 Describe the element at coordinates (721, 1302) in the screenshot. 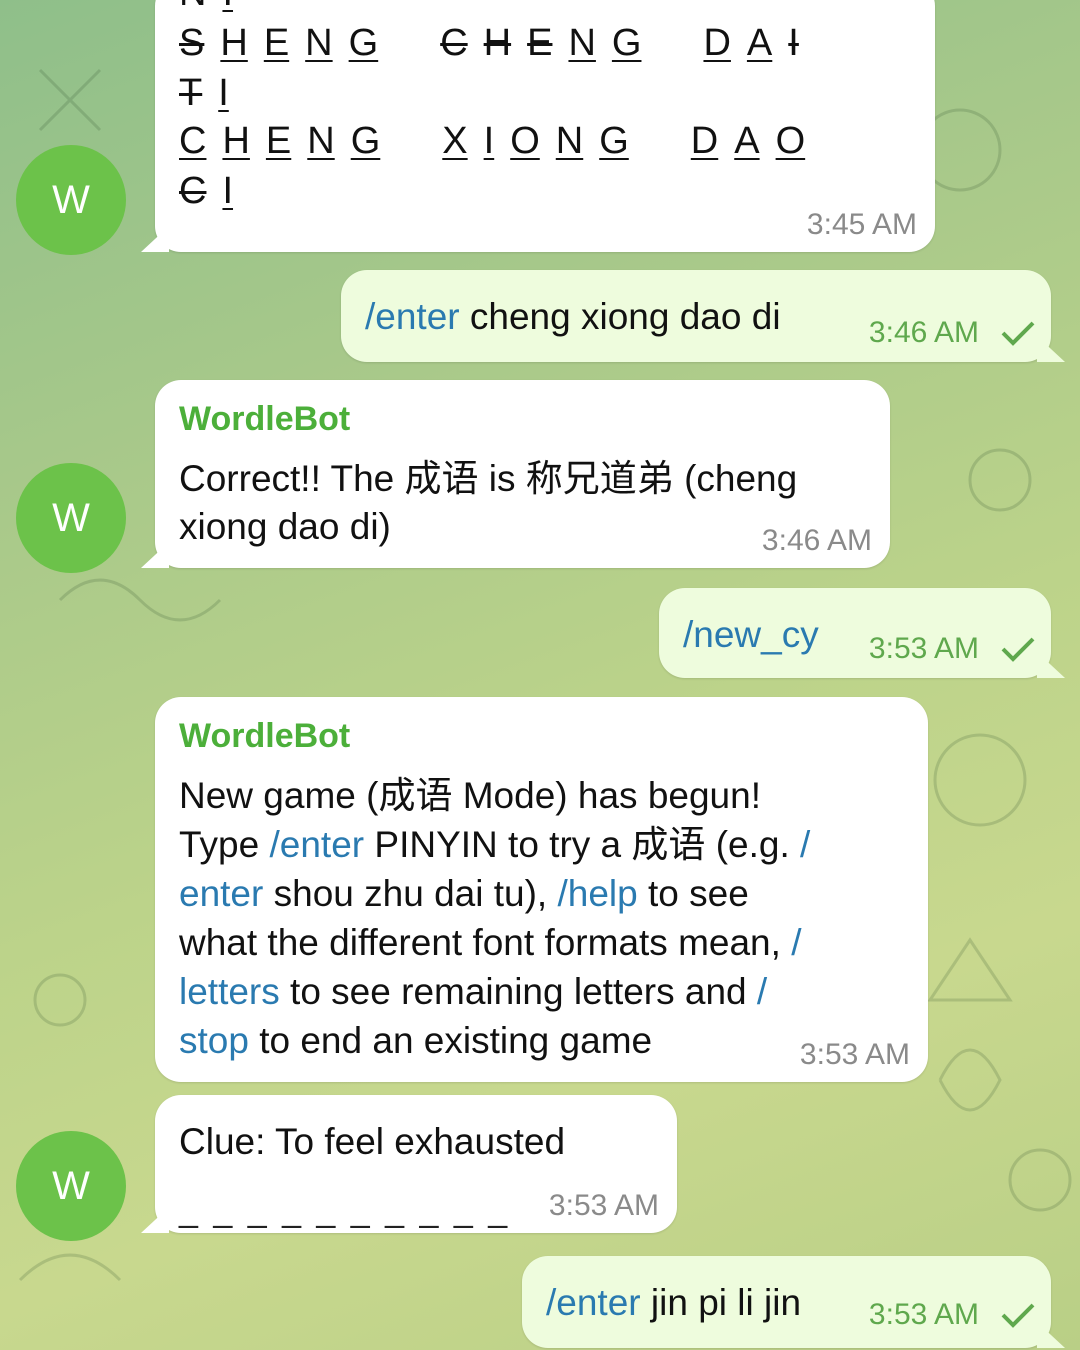

I see `message-body: jin pi li jin` at that location.